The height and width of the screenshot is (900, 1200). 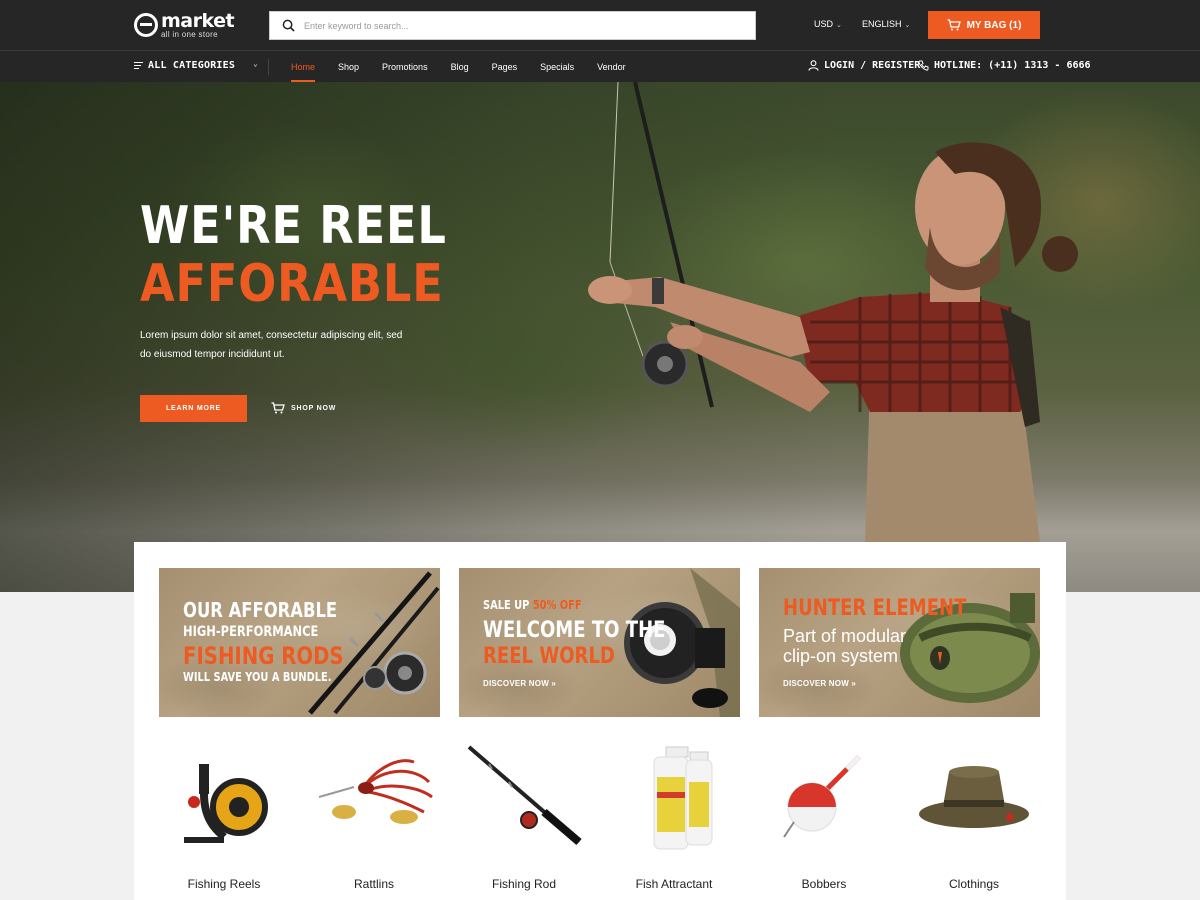 What do you see at coordinates (974, 797) in the screenshot?
I see `bucket-hat-icon` at bounding box center [974, 797].